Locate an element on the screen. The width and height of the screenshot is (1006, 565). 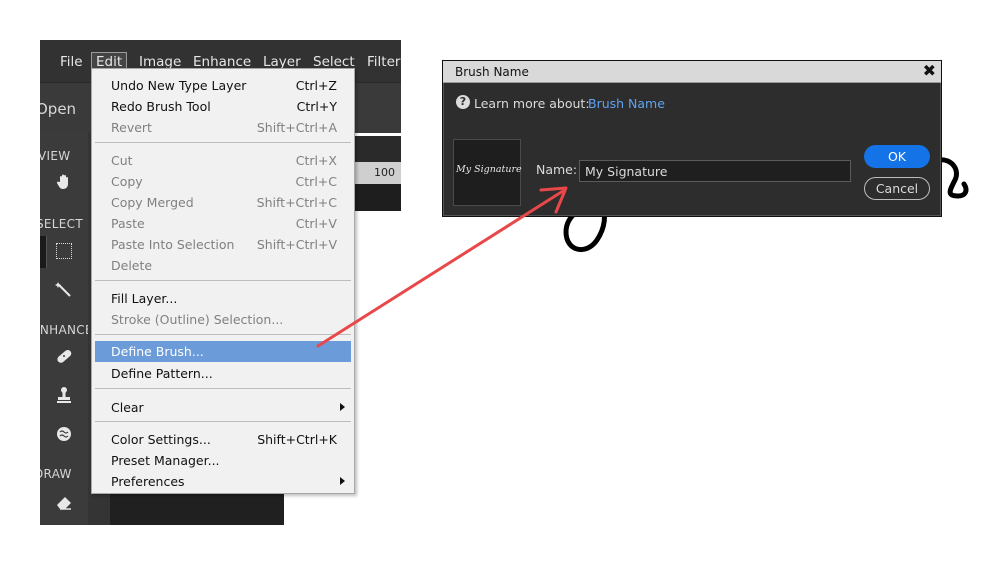
clone-stamp-tool-icon is located at coordinates (64, 396).